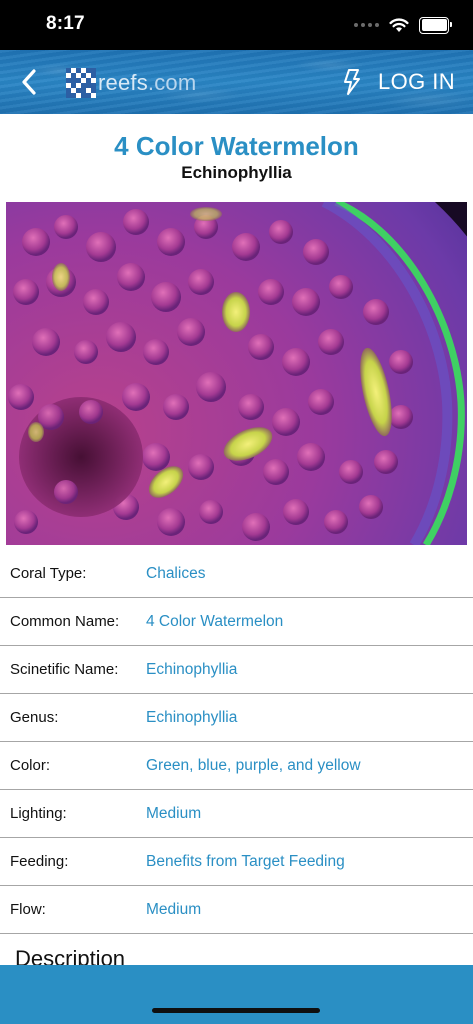 This screenshot has height=1024, width=473. I want to click on cellular-signal-icon, so click(366, 25).